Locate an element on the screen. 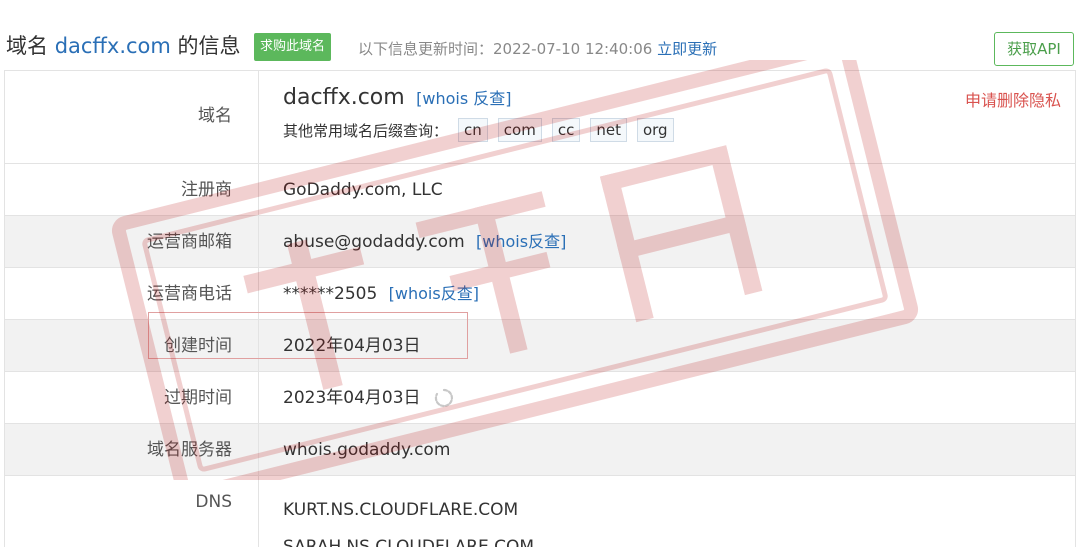 The height and width of the screenshot is (547, 1080). title-prefix: 域名 is located at coordinates (30, 46).